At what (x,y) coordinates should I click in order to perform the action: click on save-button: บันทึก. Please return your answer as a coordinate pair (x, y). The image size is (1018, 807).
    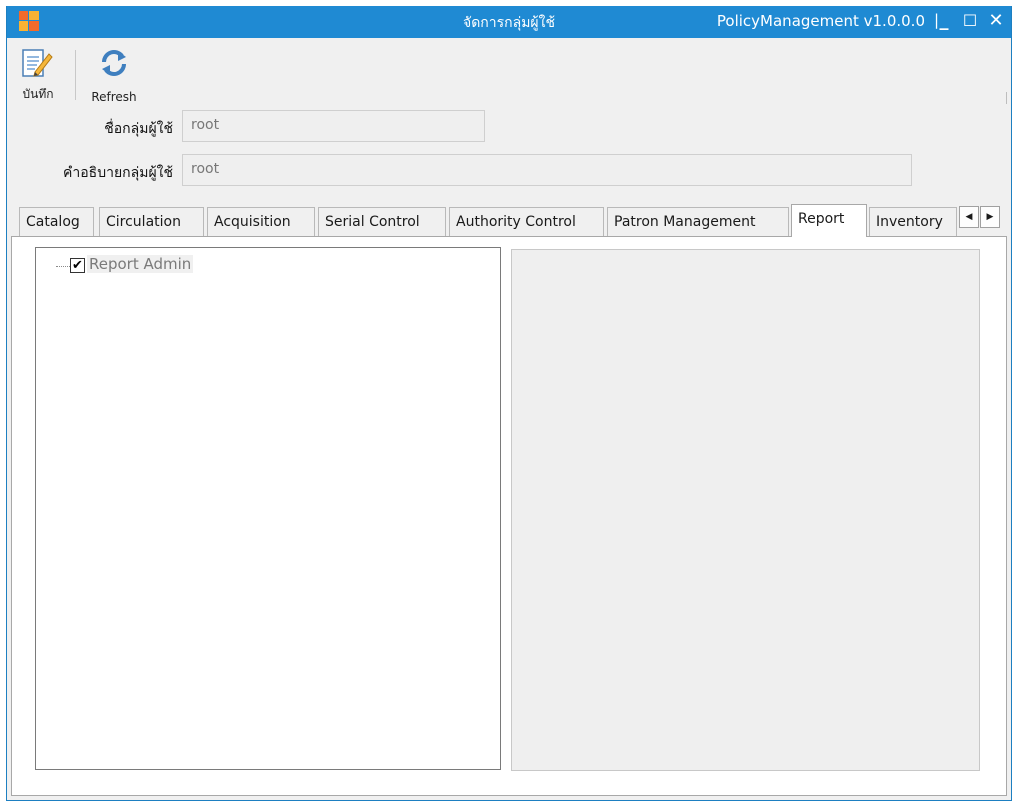
    Looking at the image, I should click on (38, 74).